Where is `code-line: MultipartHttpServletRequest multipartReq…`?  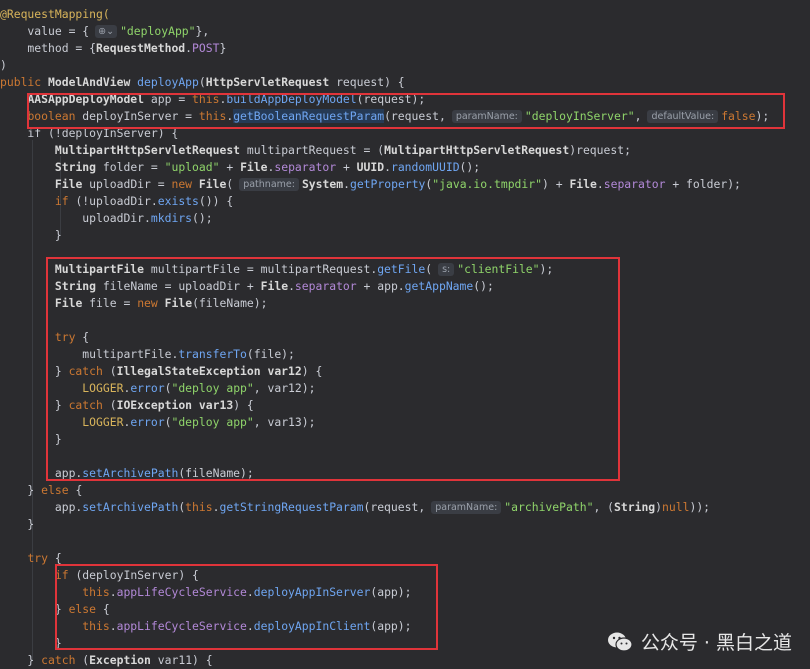
code-line: MultipartHttpServletRequest multipartReq… is located at coordinates (342, 150).